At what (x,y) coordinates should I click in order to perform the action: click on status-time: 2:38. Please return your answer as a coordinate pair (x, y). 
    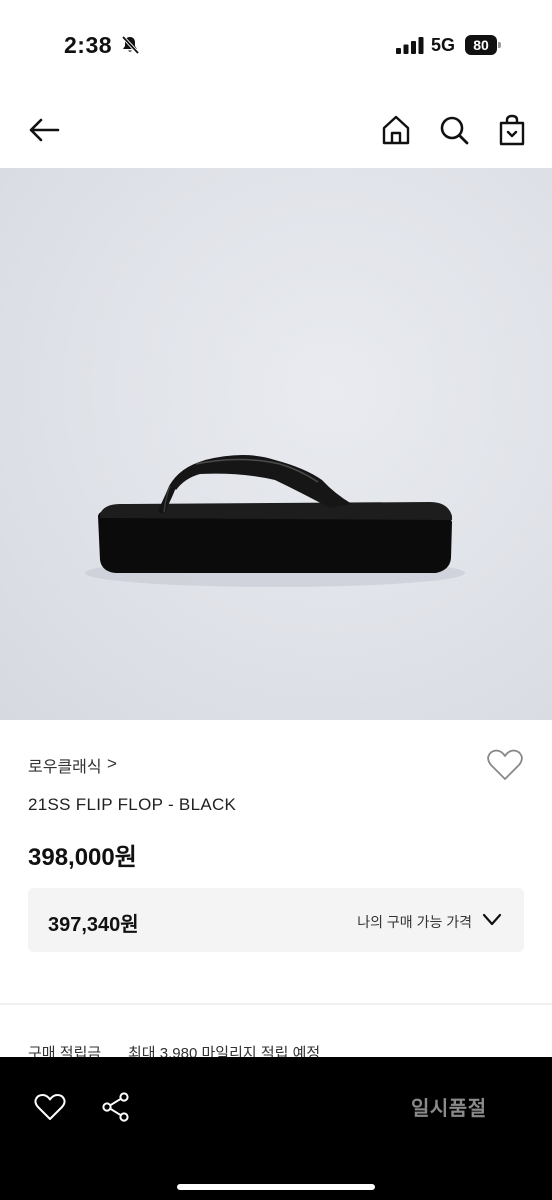
    Looking at the image, I should click on (88, 45).